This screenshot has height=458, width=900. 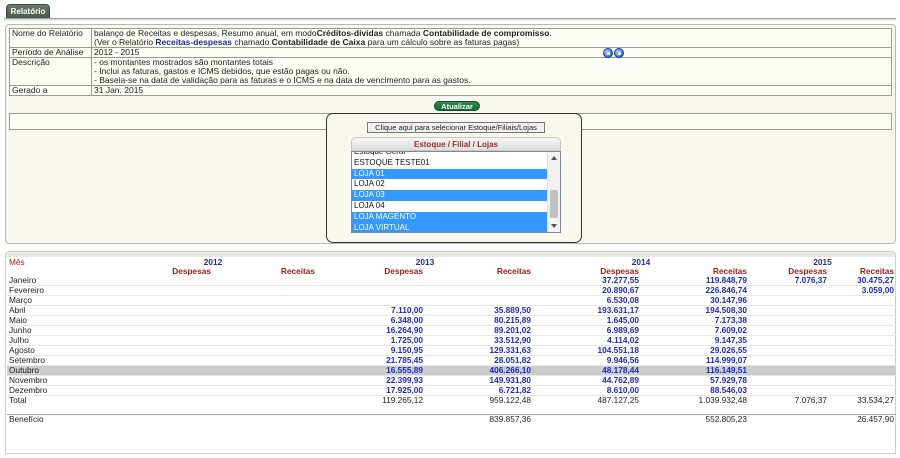 What do you see at coordinates (695, 321) in the screenshot?
I see `receitas-cell: 7.173,38` at bounding box center [695, 321].